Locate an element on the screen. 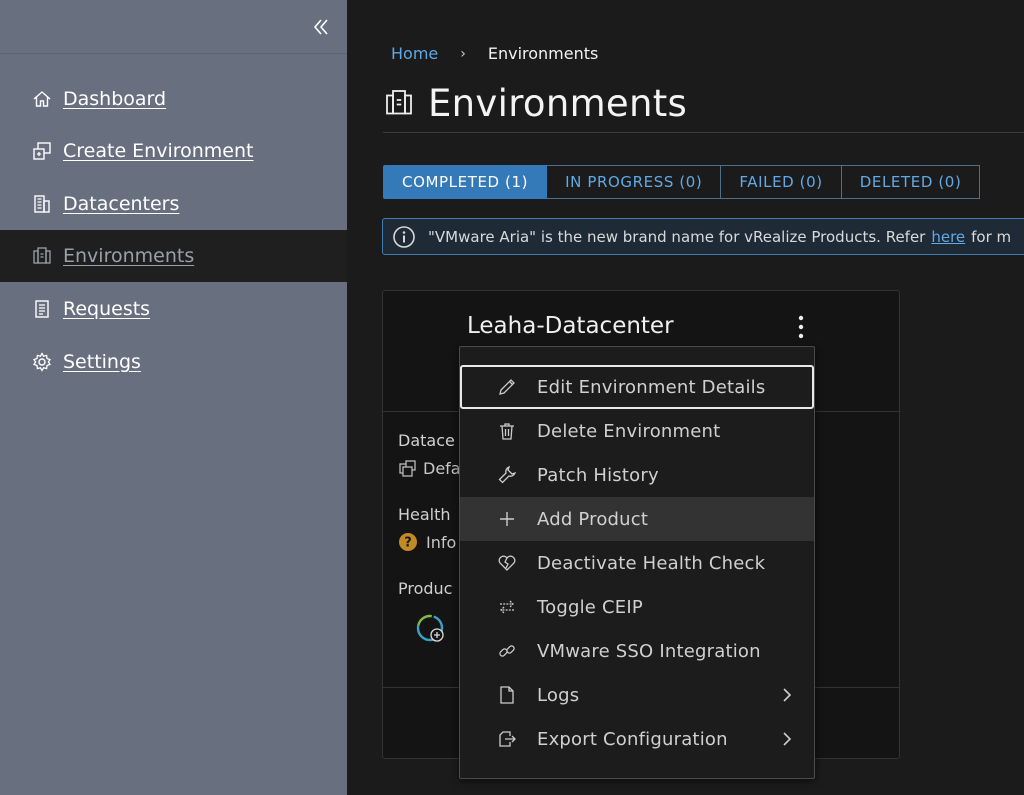 This screenshot has width=1024, height=795. pencil-icon is located at coordinates (507, 387).